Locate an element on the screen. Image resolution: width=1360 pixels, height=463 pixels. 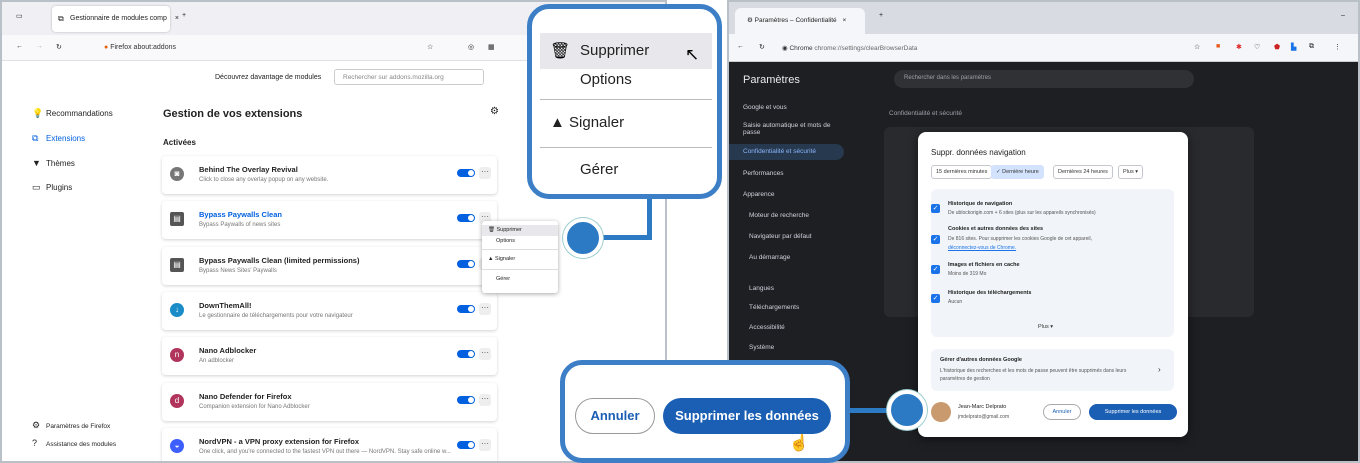
extension-icon: ✱ is located at coordinates (1239, 47).